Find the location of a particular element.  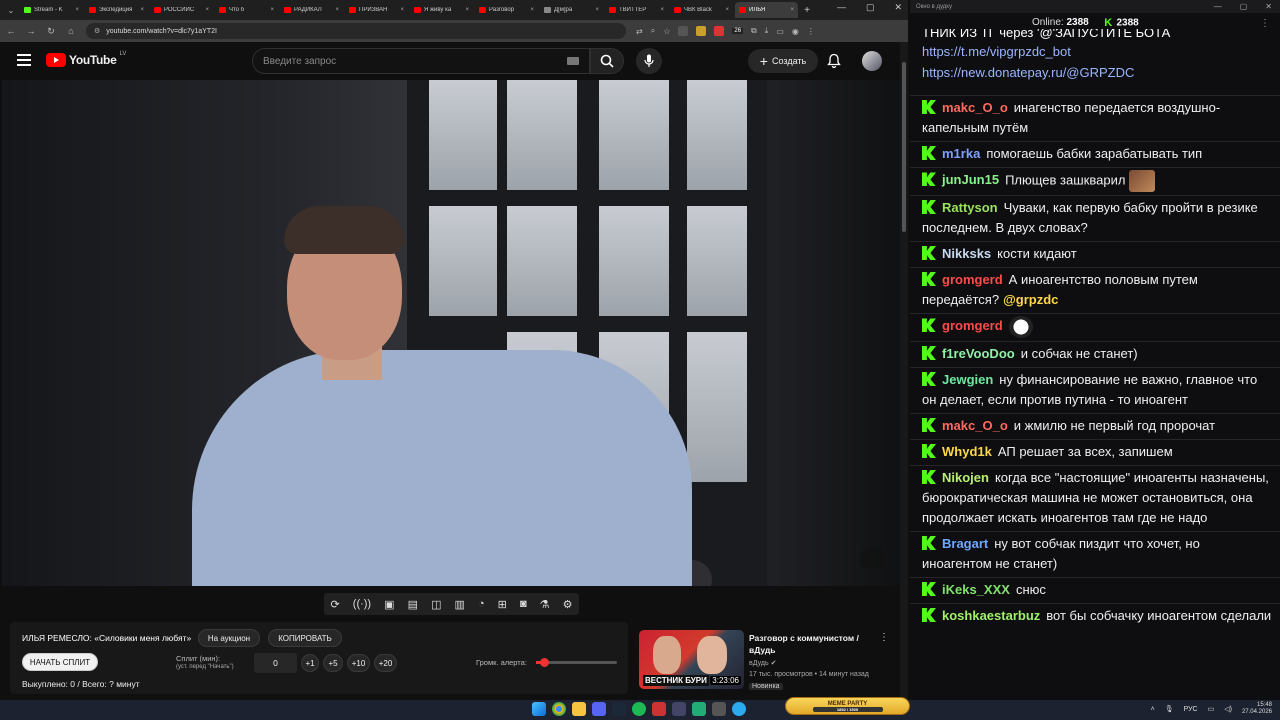

create-button: + Создать is located at coordinates (783, 61).